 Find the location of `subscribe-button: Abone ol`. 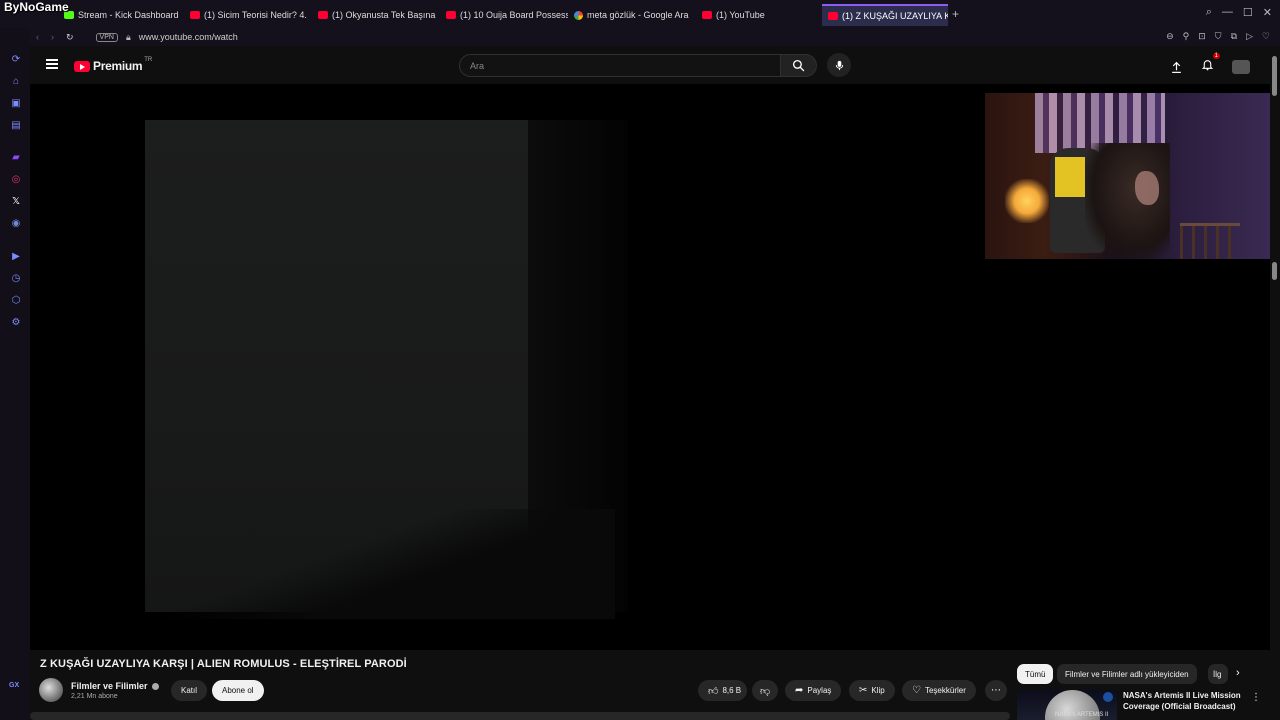

subscribe-button: Abone ol is located at coordinates (238, 690).